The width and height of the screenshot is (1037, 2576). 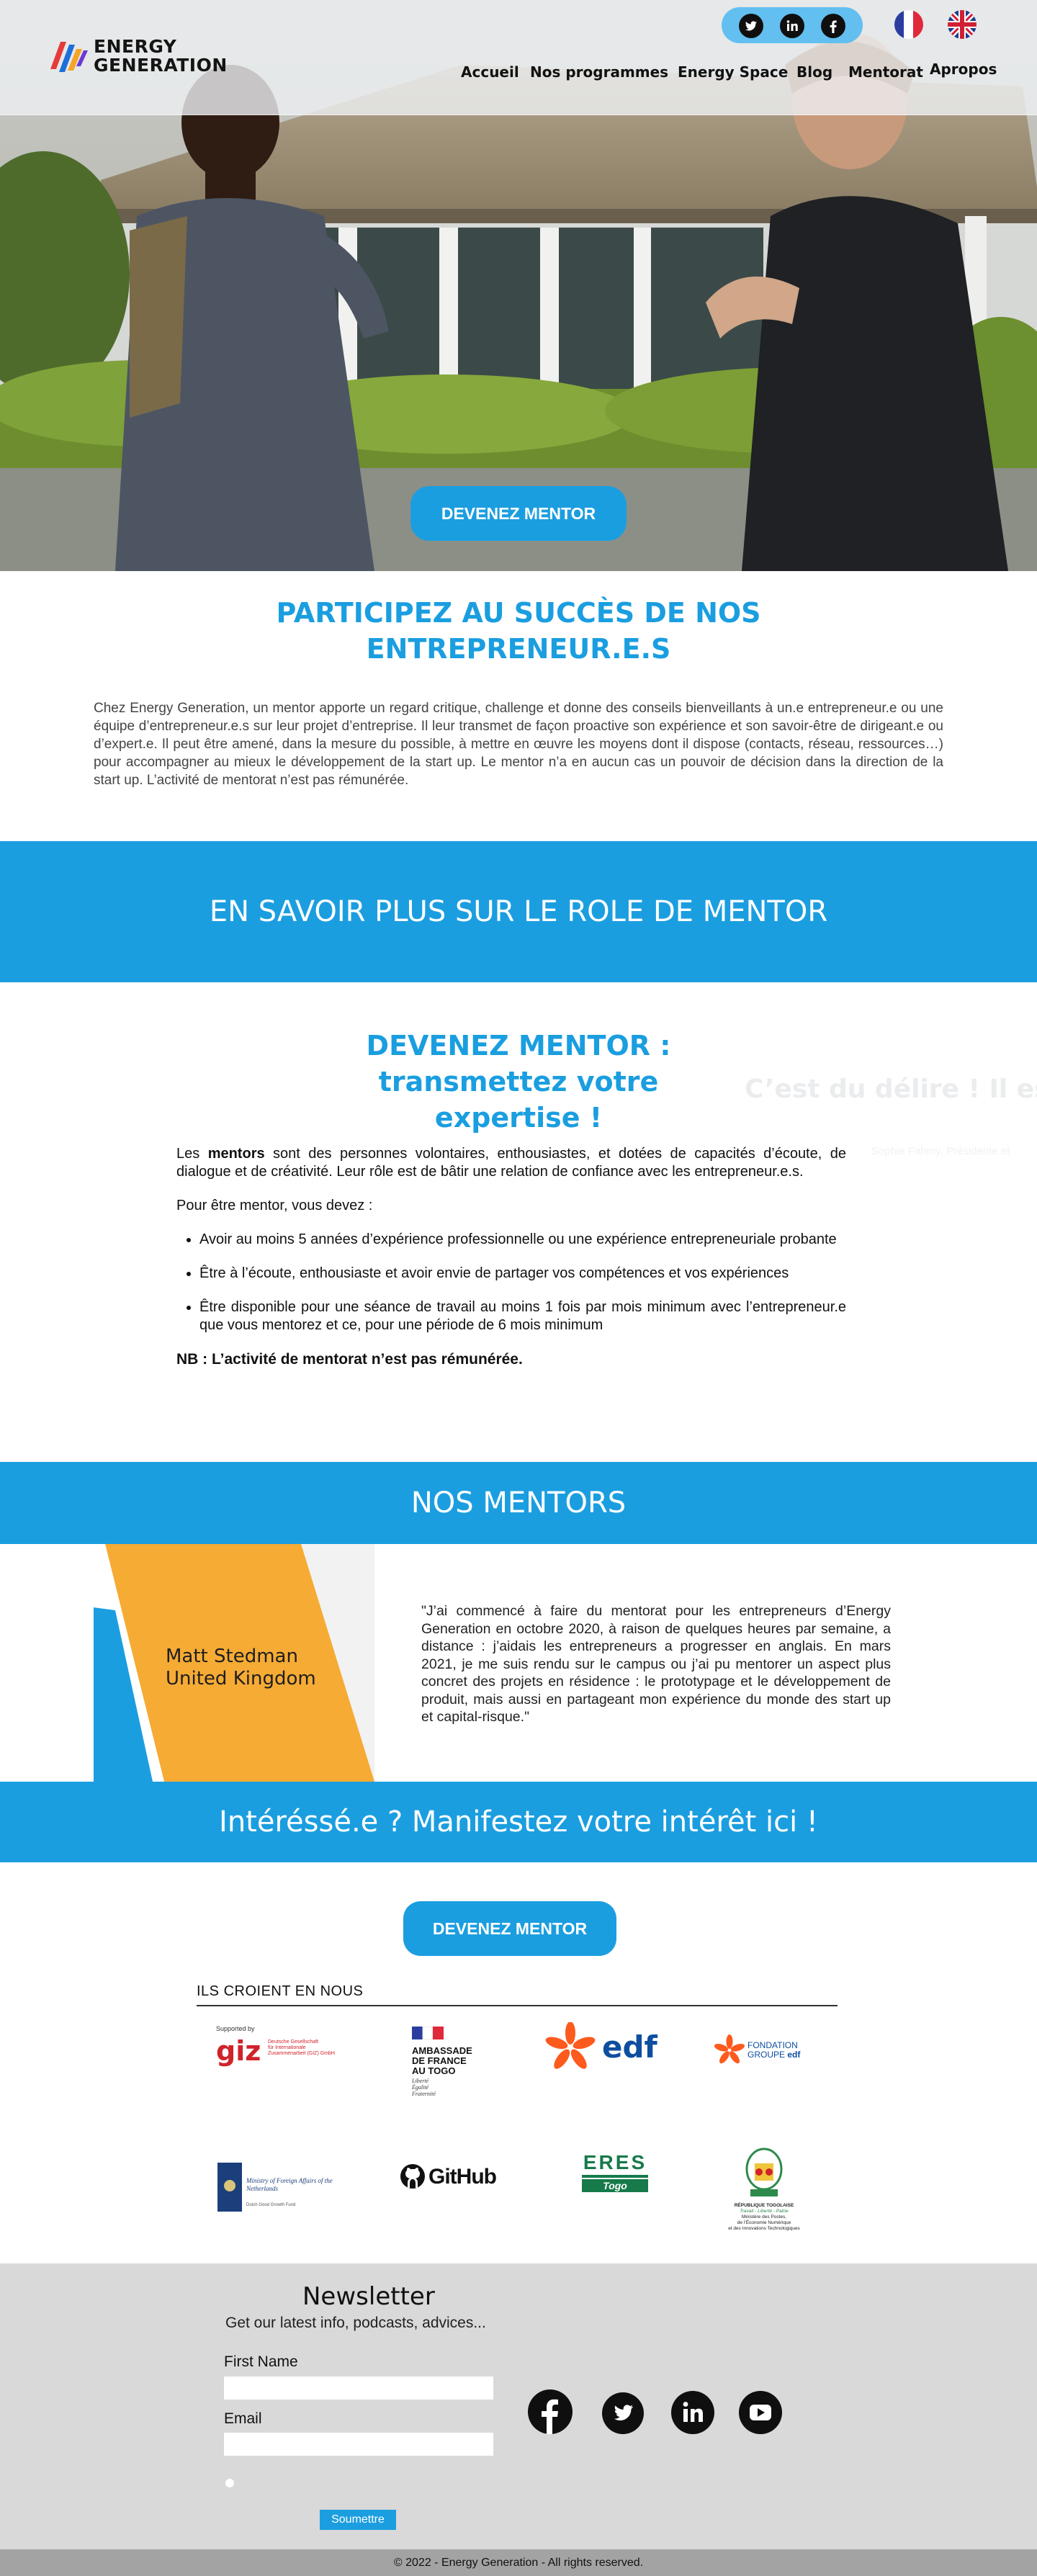 I want to click on email-label: Email, so click(x=243, y=2418).